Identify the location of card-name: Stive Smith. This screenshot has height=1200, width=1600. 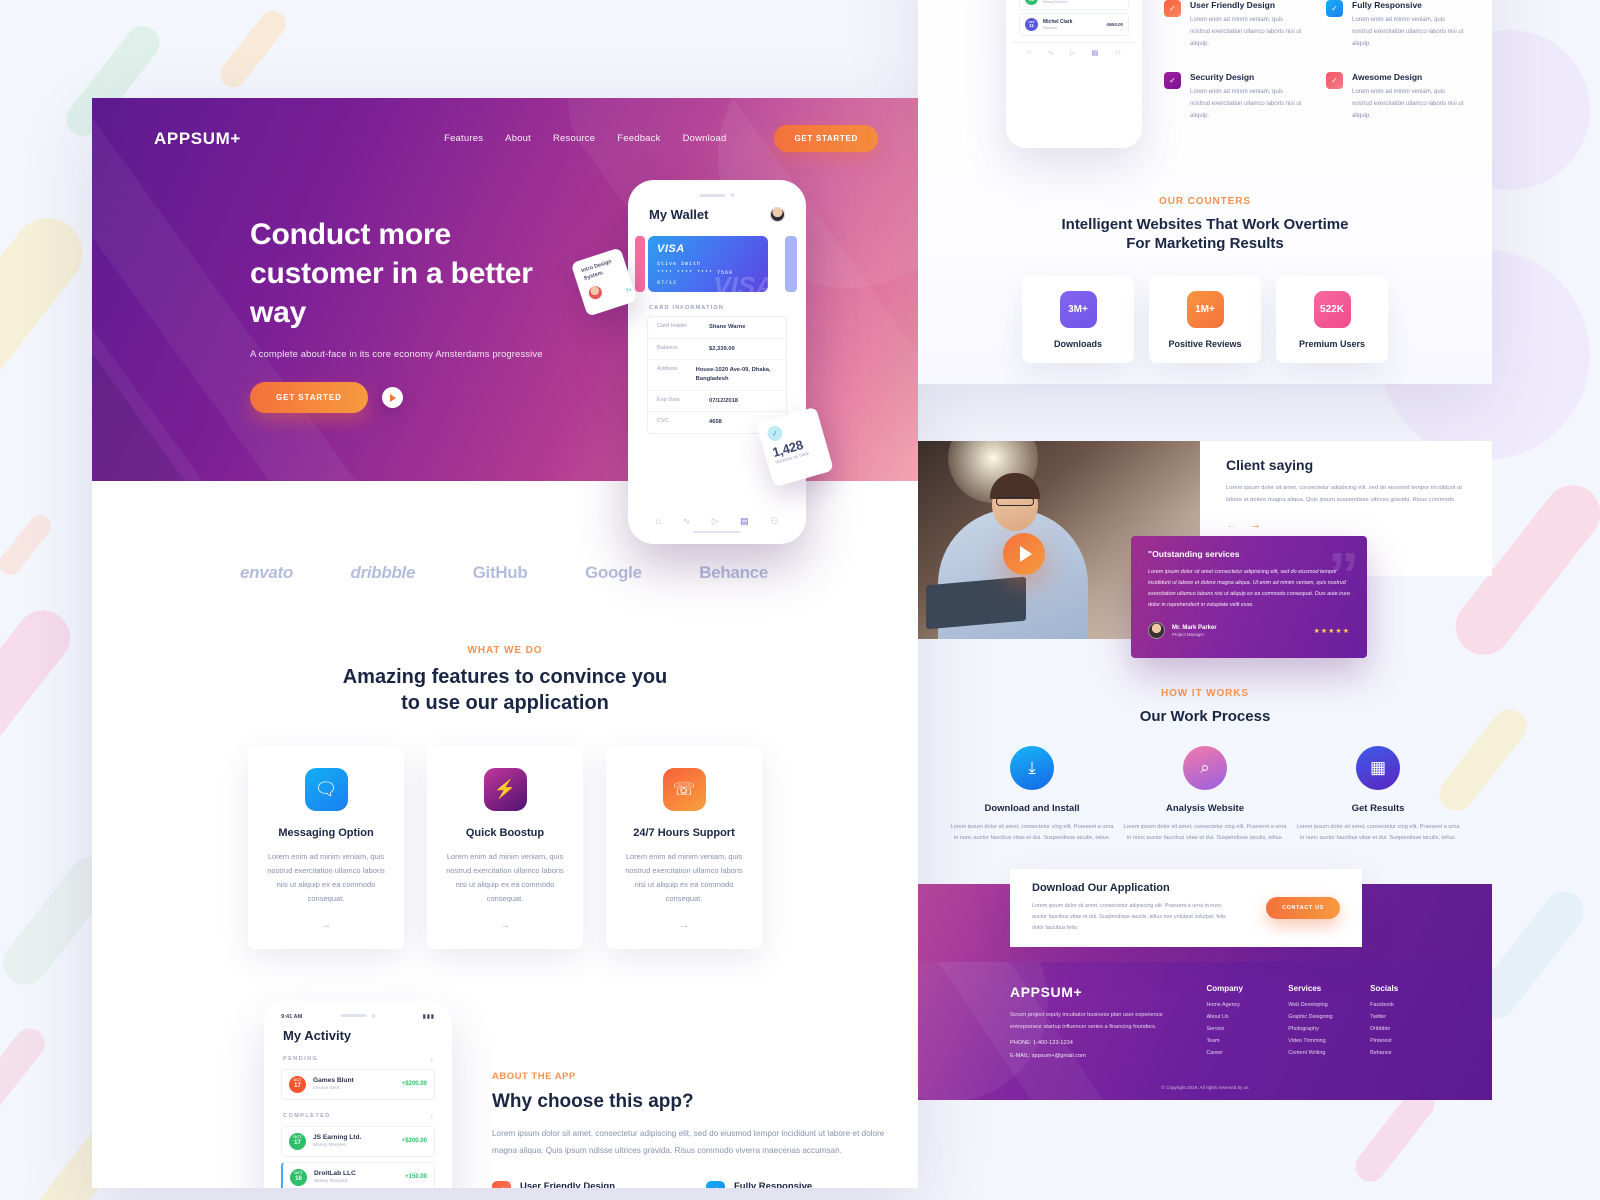
(679, 264).